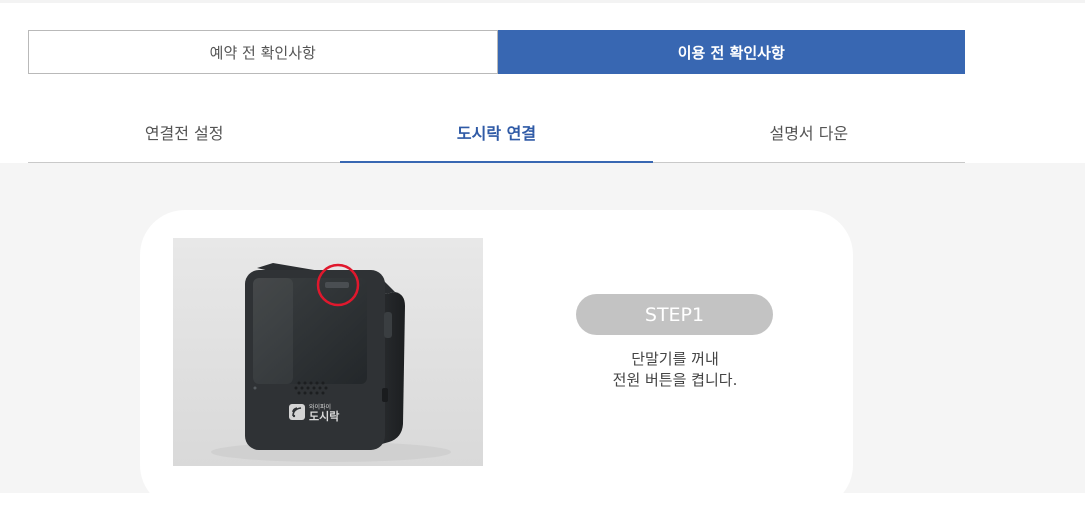 This screenshot has width=1085, height=510. I want to click on step-description-line-1: 단말기를 꺼내, so click(675, 359).